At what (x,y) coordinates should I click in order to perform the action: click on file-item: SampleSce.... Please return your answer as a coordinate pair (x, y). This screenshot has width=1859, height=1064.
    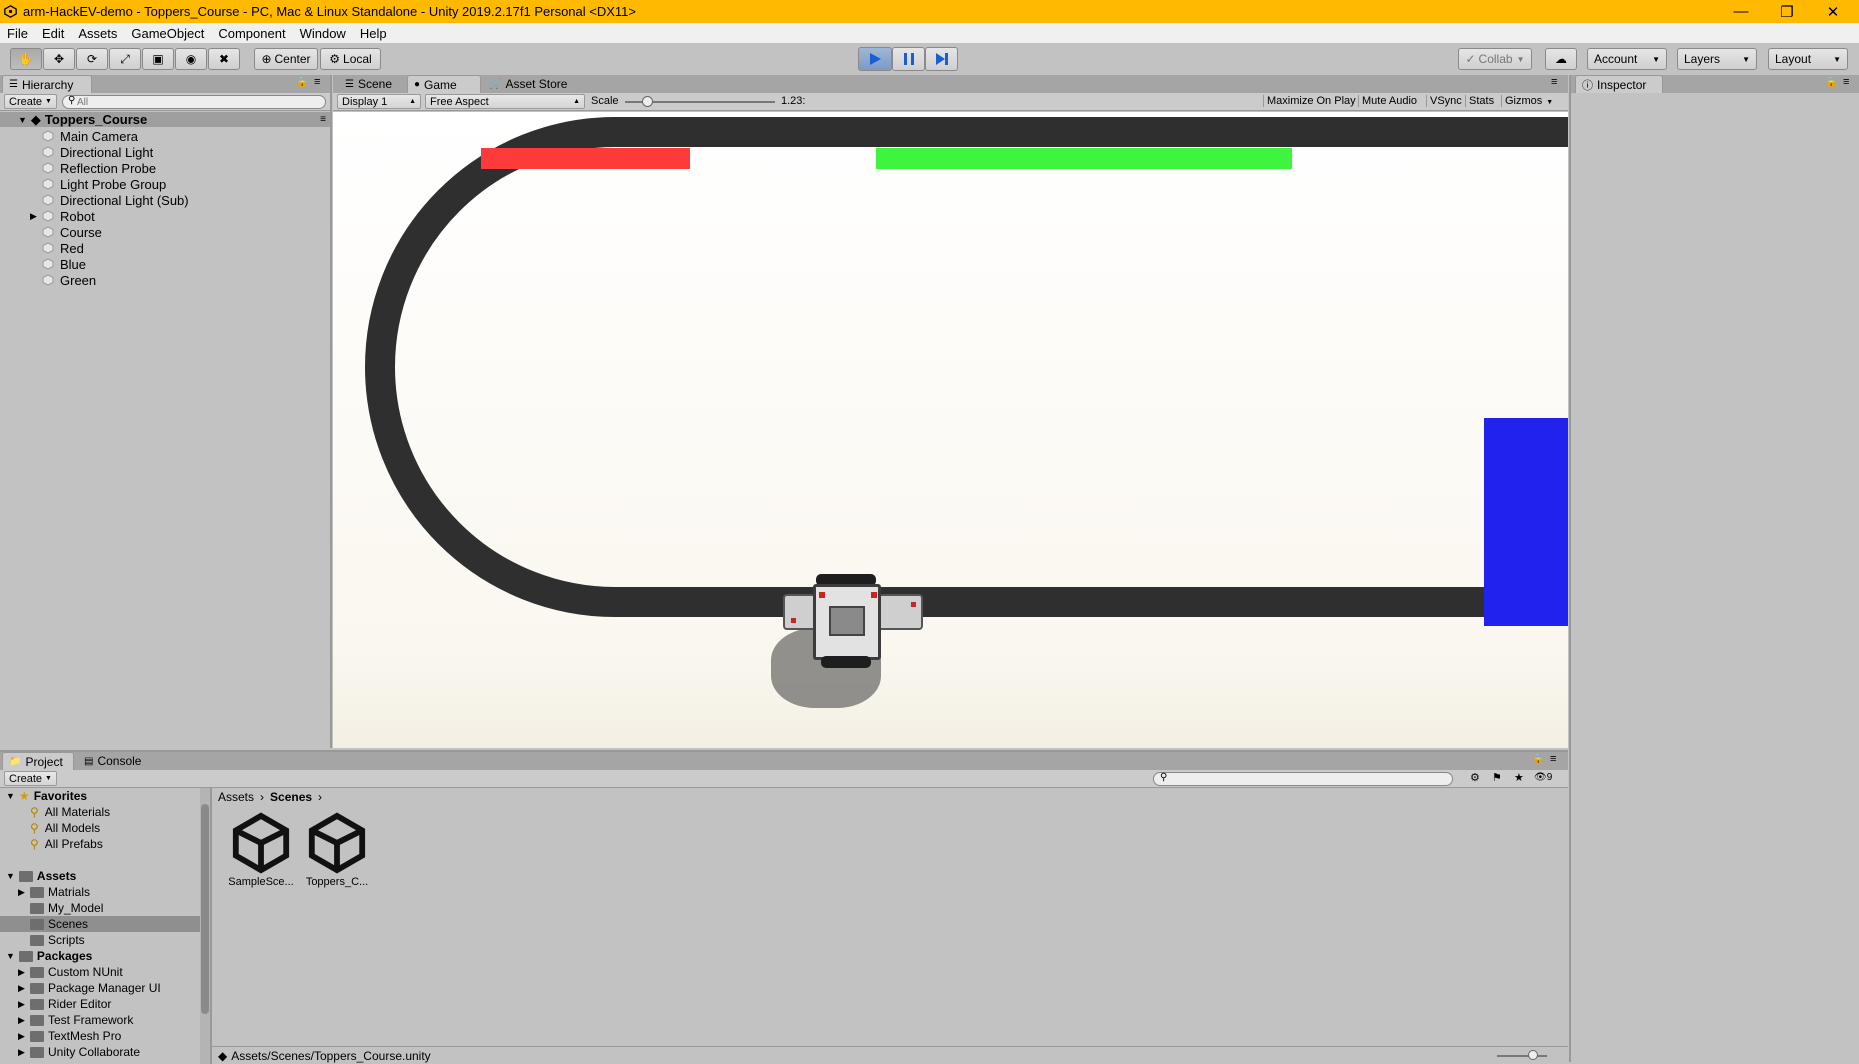
    Looking at the image, I should click on (261, 852).